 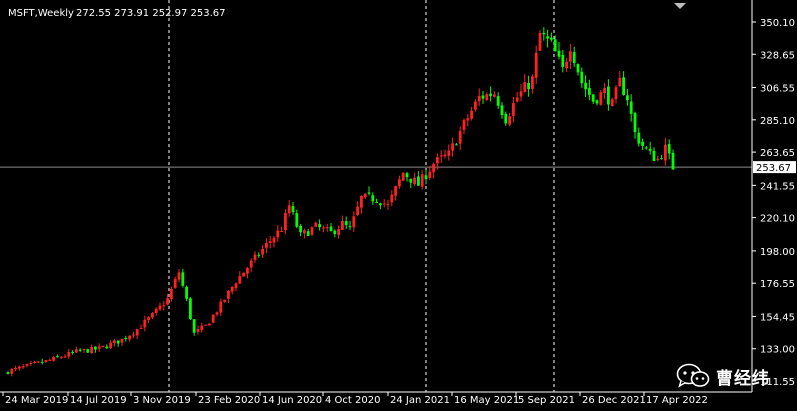 What do you see at coordinates (777, 317) in the screenshot?
I see `price-tick-label: 154.45` at bounding box center [777, 317].